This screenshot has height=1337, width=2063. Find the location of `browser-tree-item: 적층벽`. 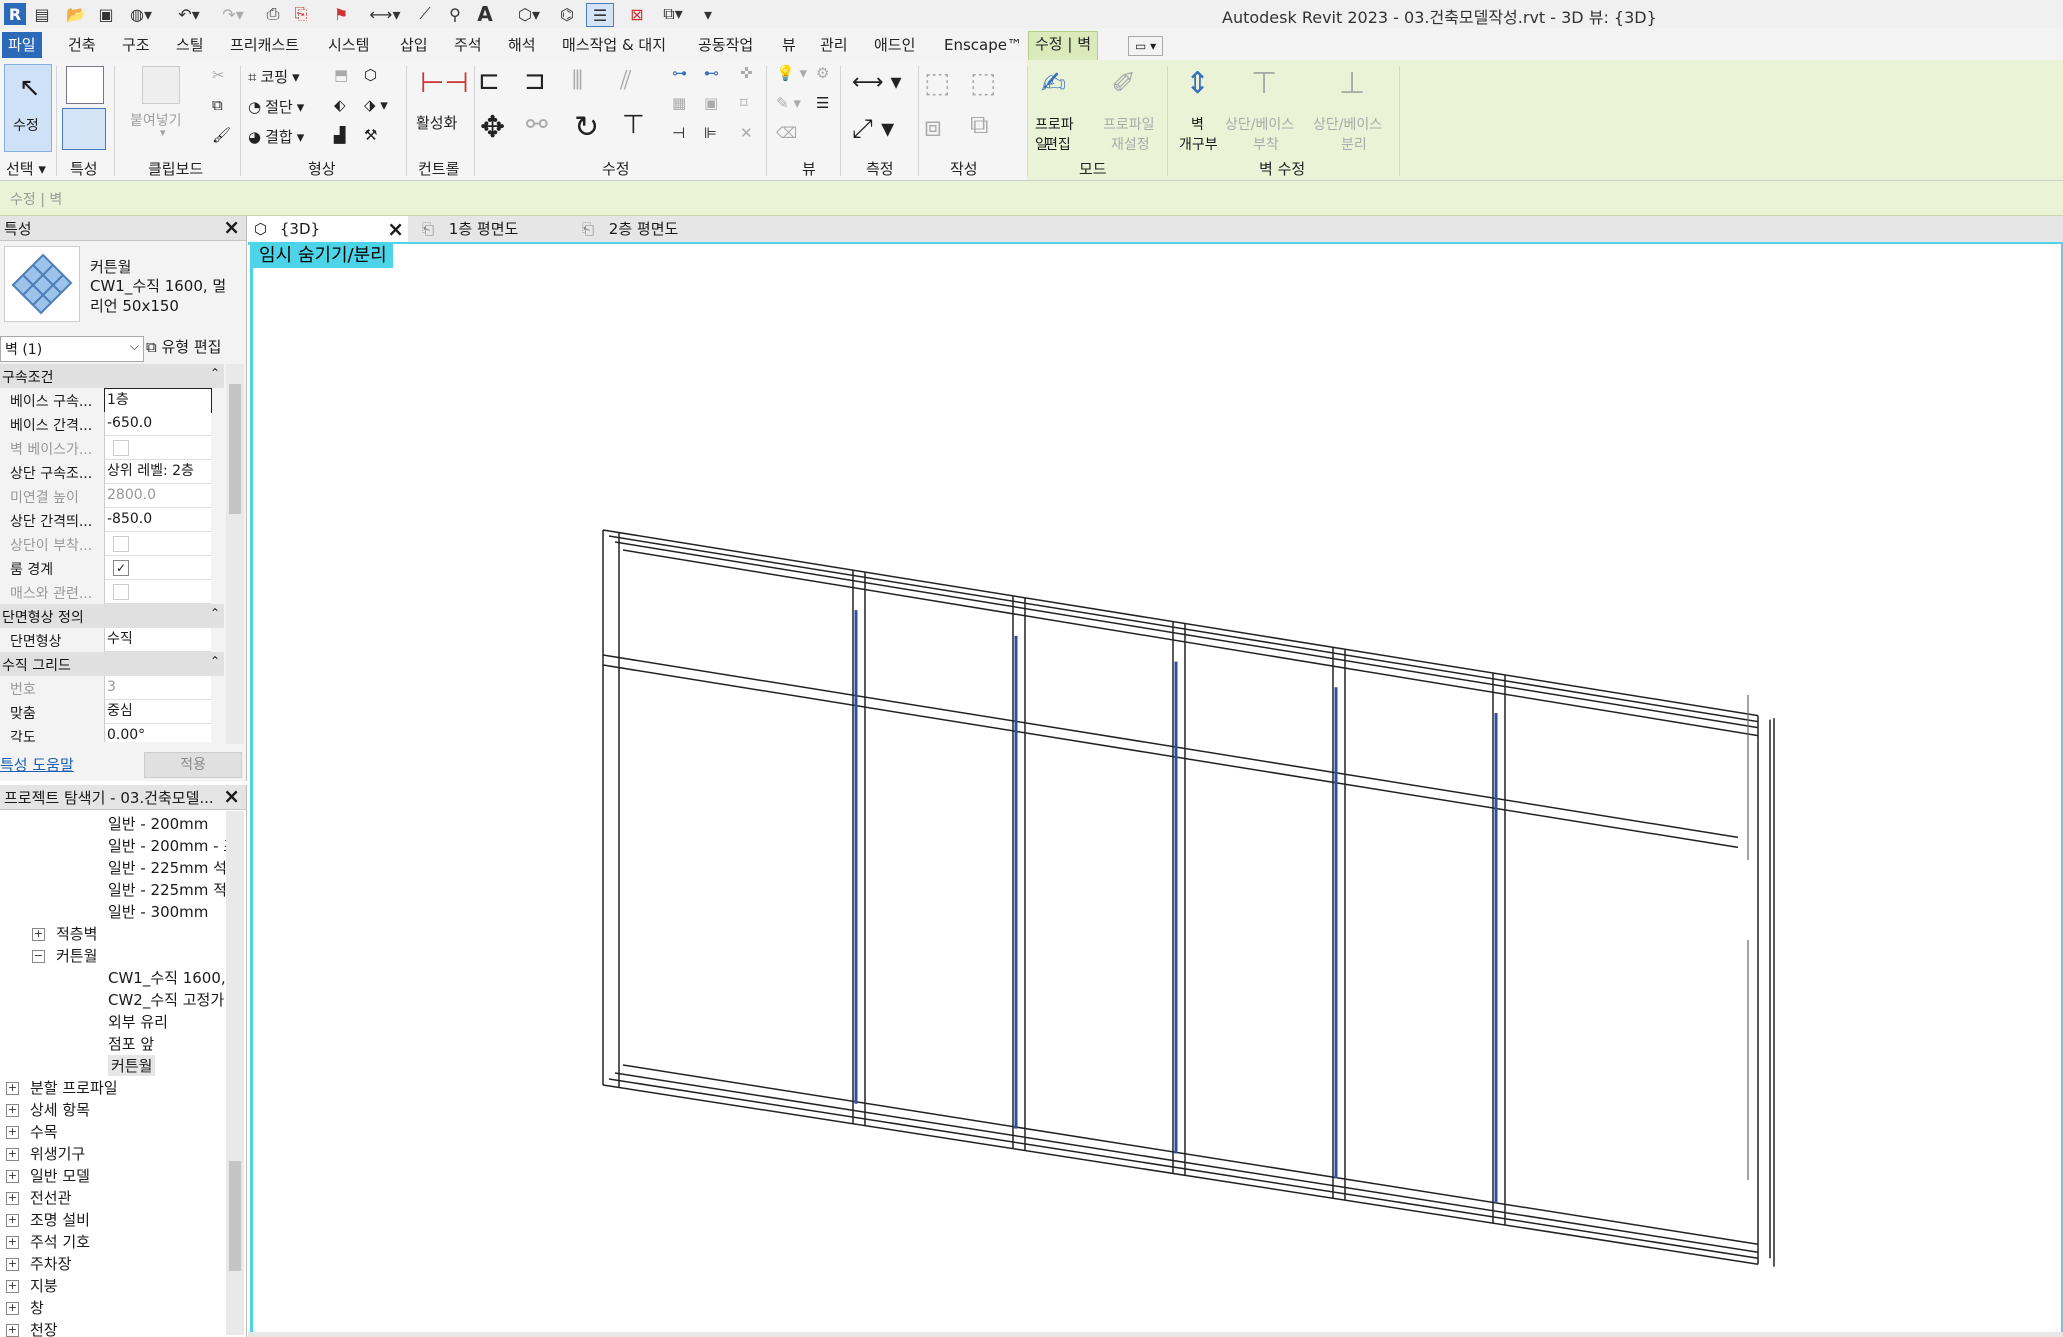

browser-tree-item: 적층벽 is located at coordinates (76, 933).